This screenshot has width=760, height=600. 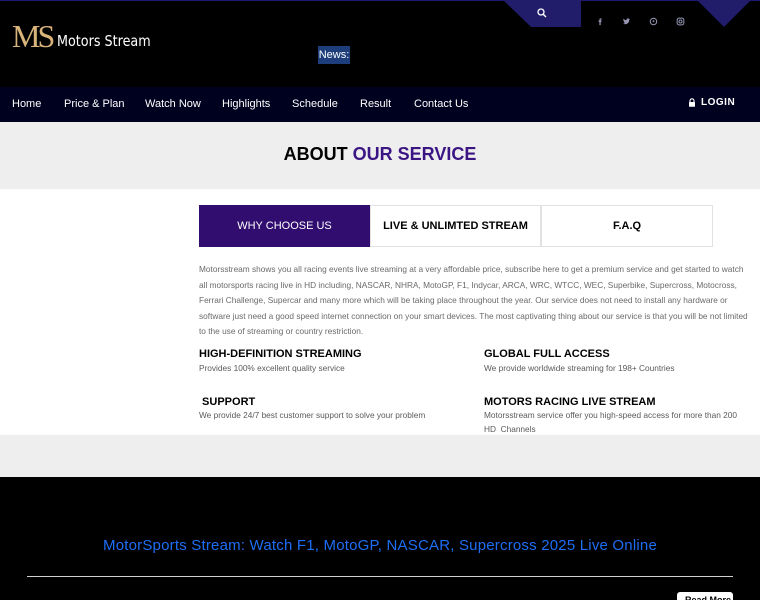 What do you see at coordinates (246, 104) in the screenshot?
I see `nav-highlights: Highlights` at bounding box center [246, 104].